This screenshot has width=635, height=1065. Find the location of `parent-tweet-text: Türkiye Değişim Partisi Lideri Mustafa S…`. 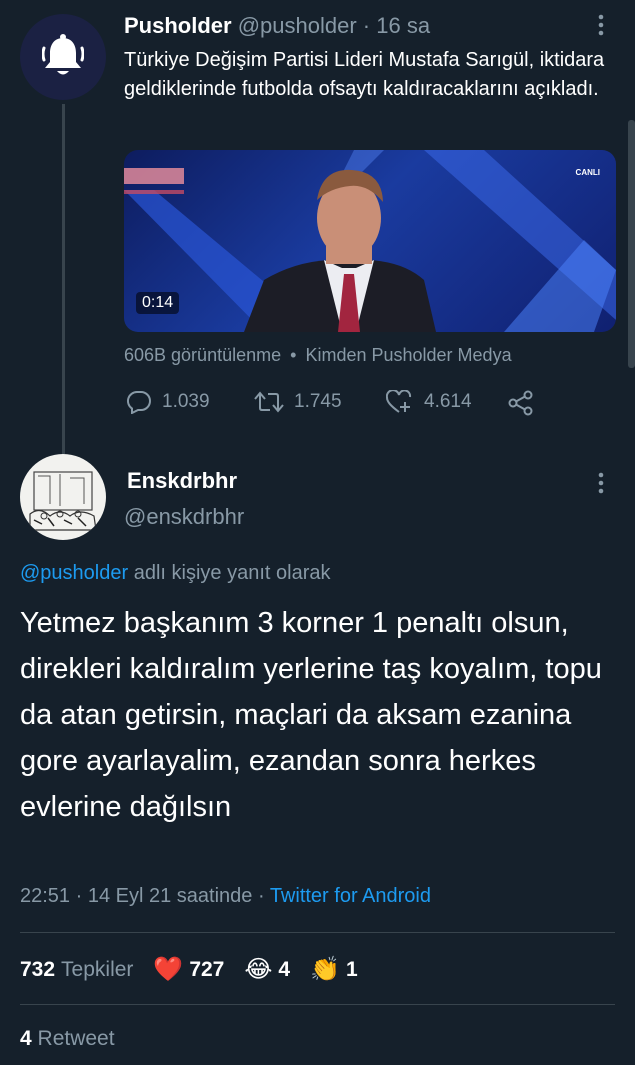

parent-tweet-text: Türkiye Değişim Partisi Lideri Mustafa S… is located at coordinates (364, 74).